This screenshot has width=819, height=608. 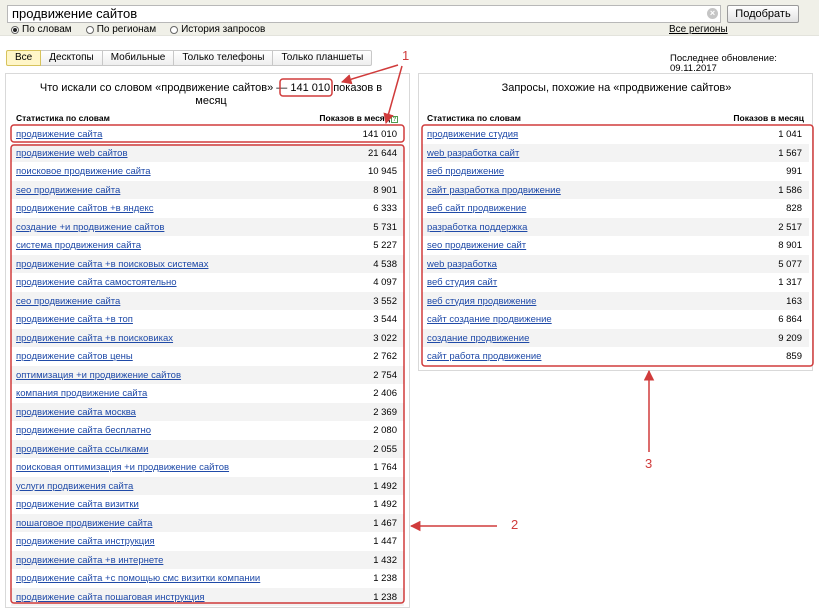 I want to click on impressions-count: 1 586, so click(x=790, y=190).